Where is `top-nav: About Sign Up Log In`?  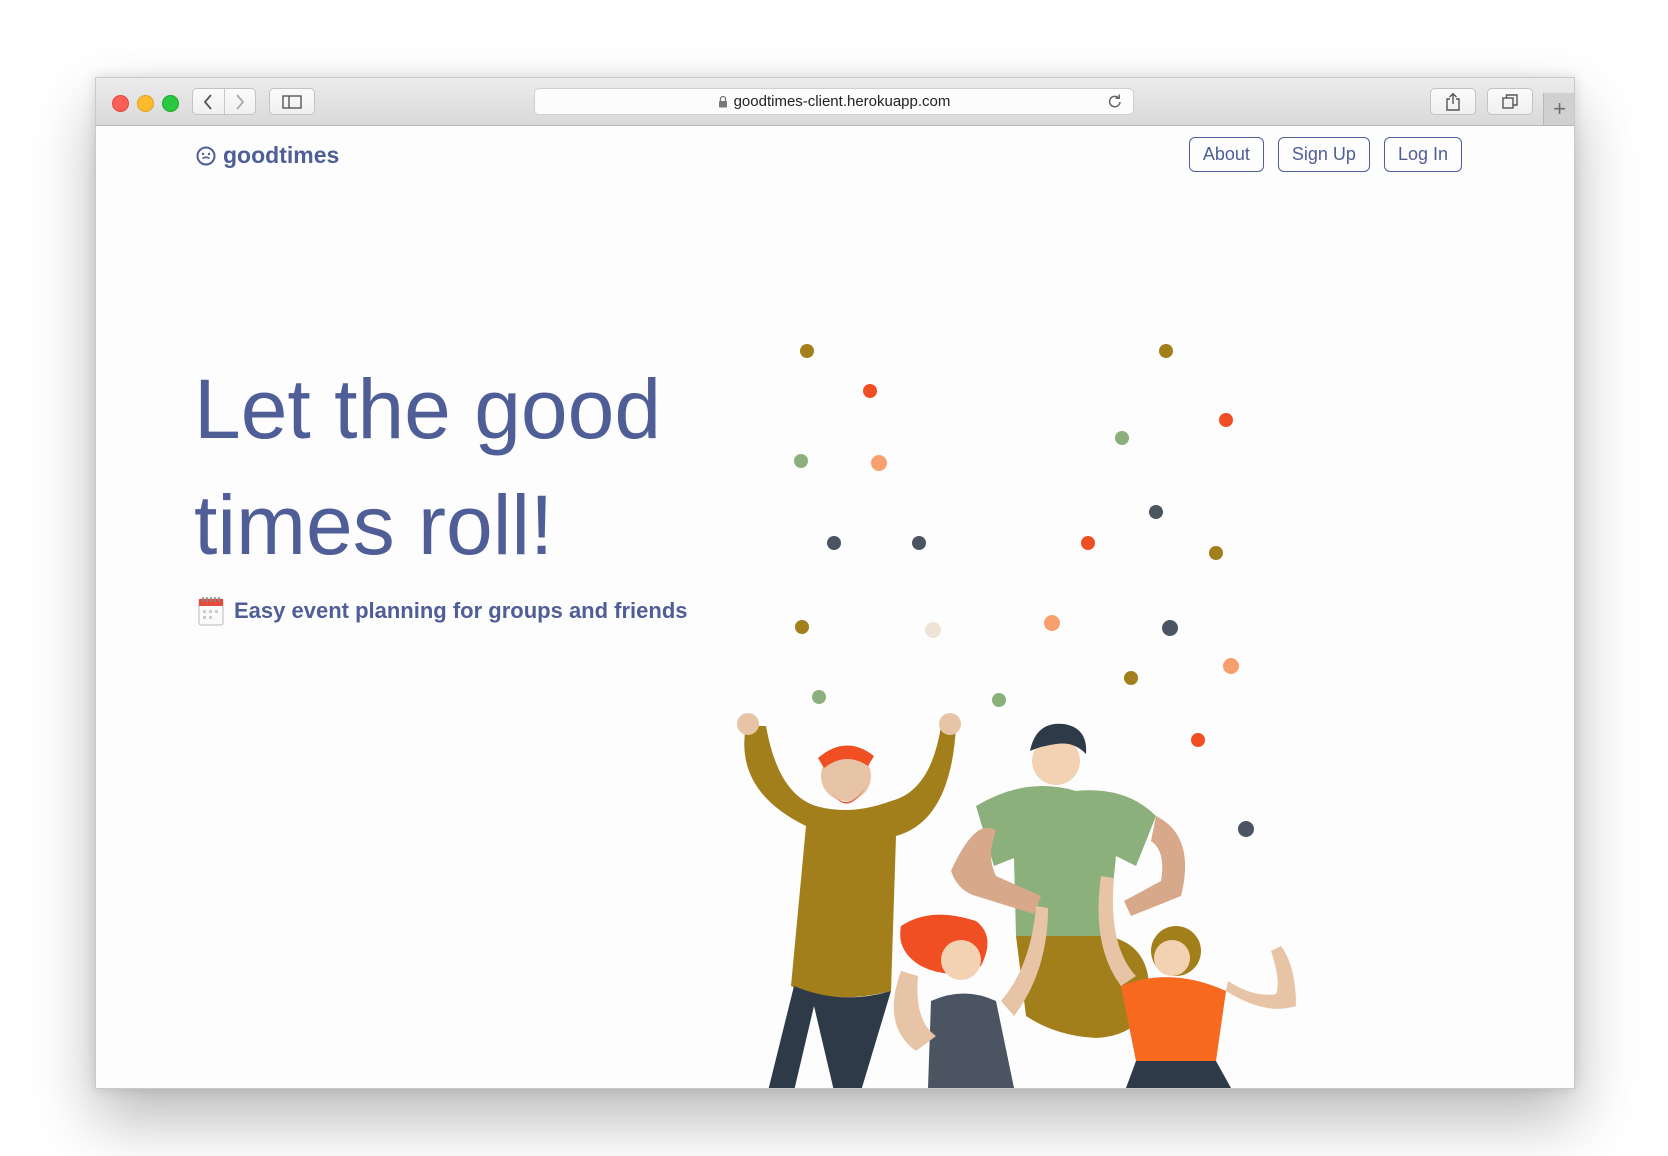 top-nav: About Sign Up Log In is located at coordinates (1325, 154).